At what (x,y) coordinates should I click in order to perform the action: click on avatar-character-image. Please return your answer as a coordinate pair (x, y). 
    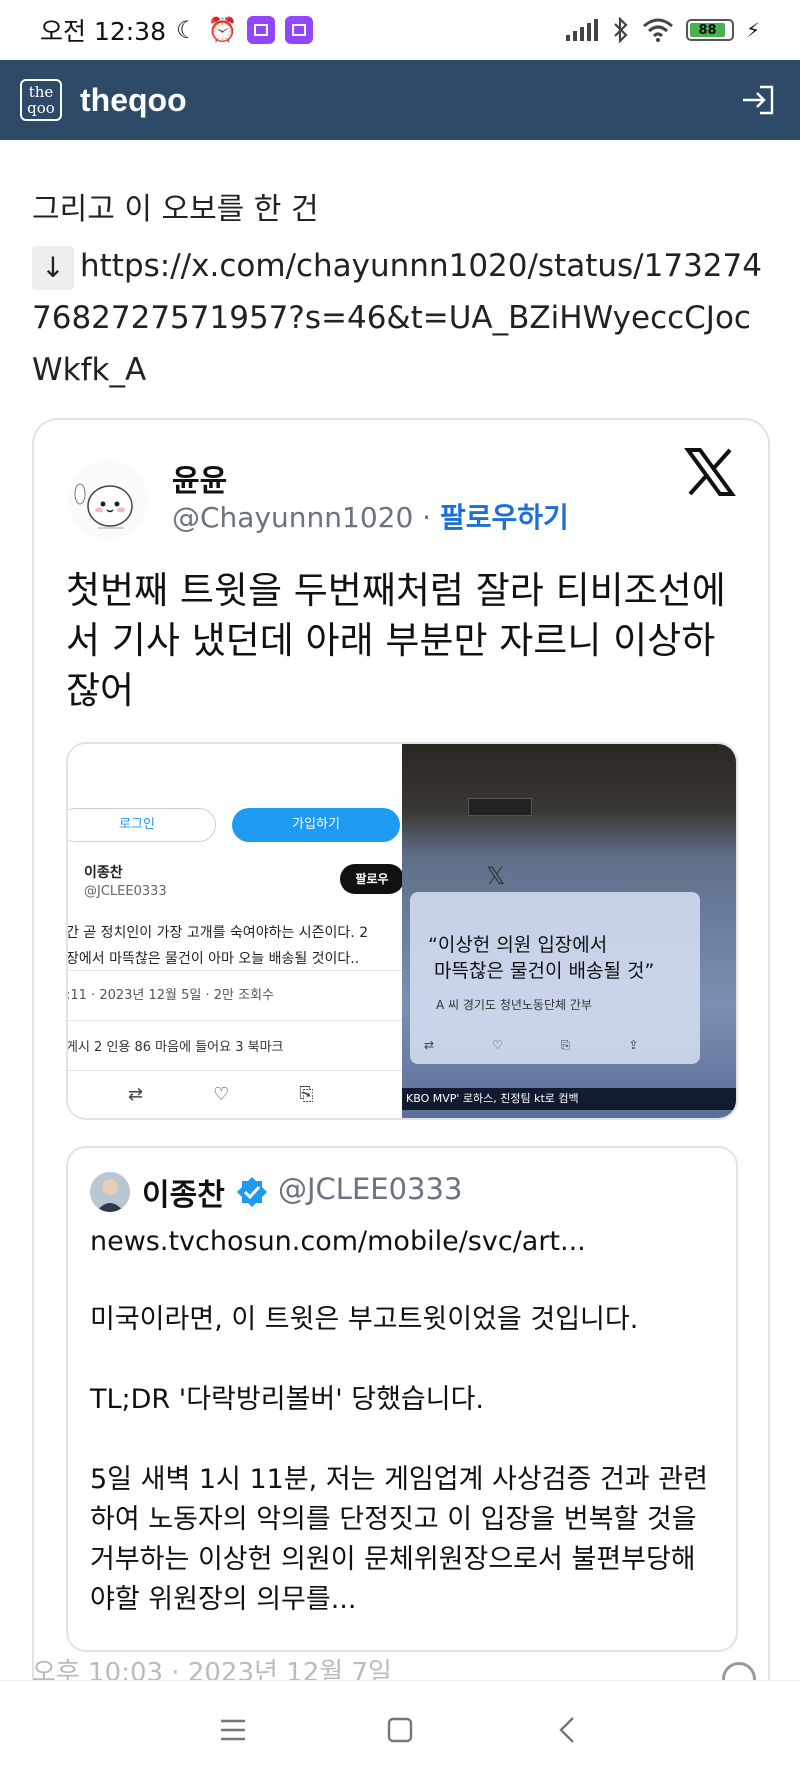
    Looking at the image, I should click on (103, 506).